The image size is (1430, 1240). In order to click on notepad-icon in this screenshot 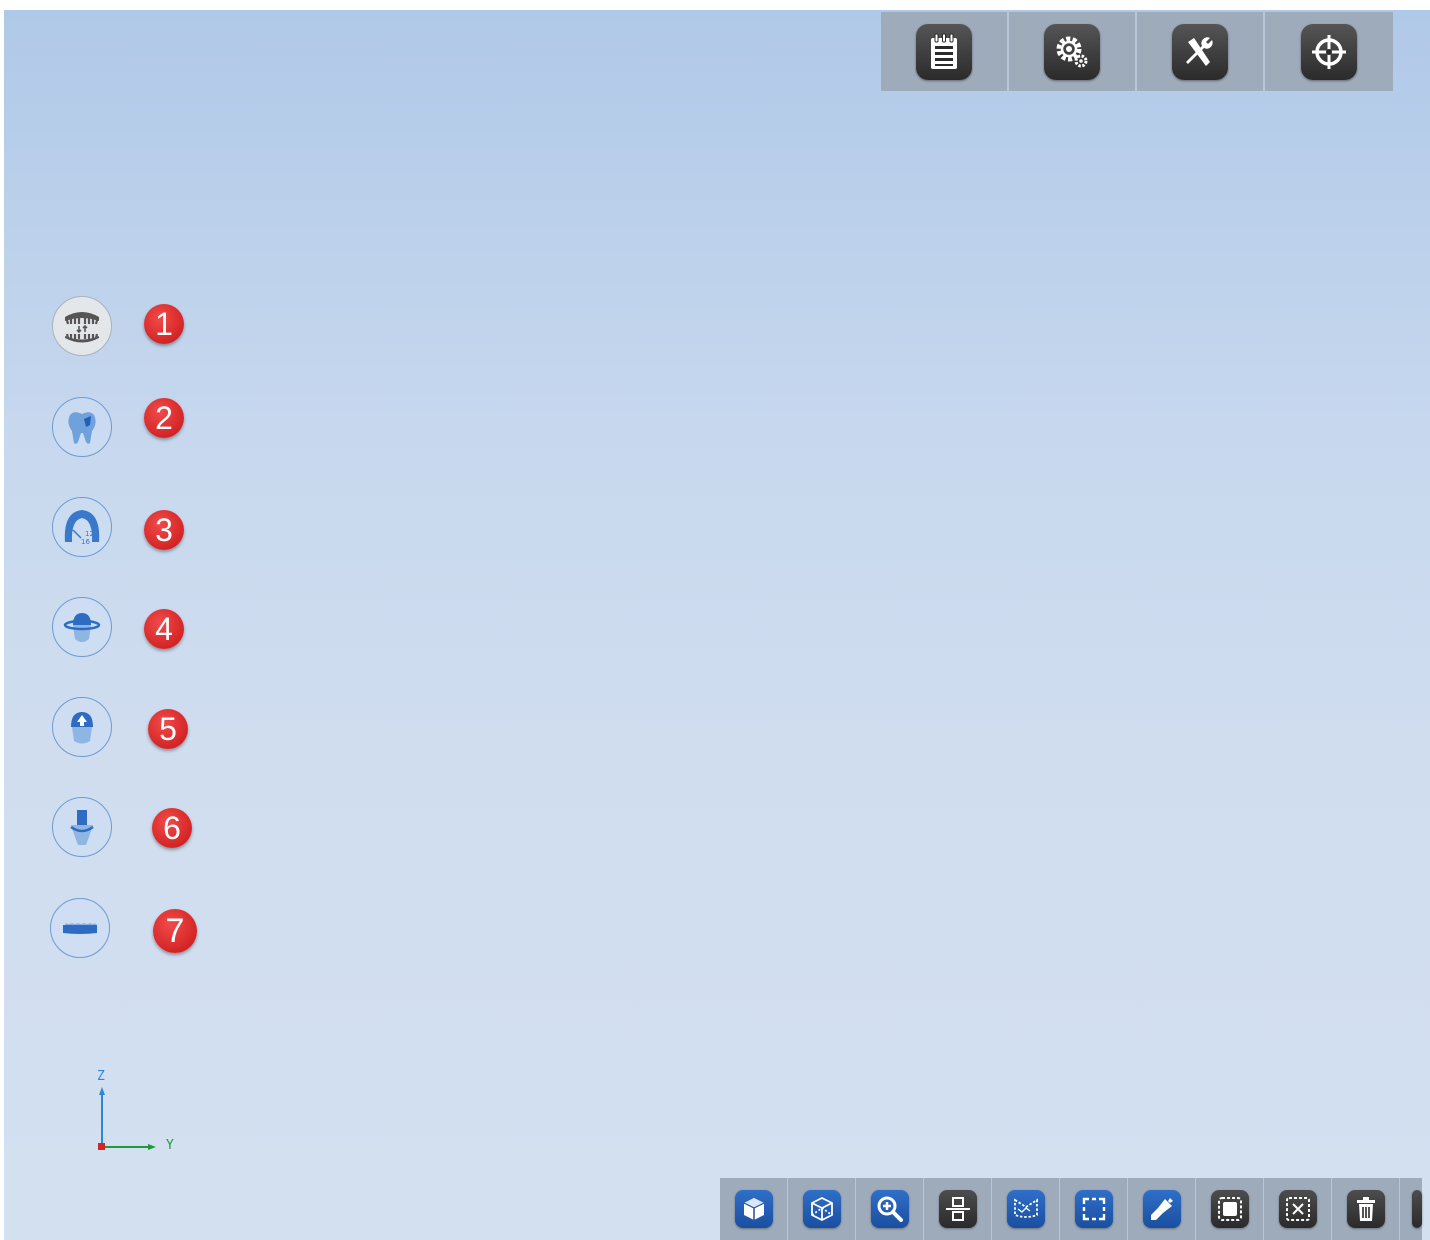, I will do `click(944, 51)`.